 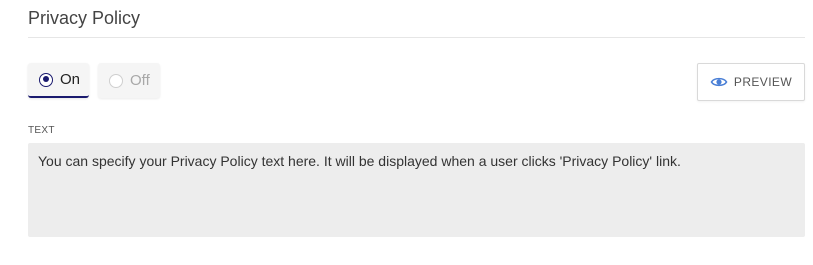 I want to click on radio-off-label: Off, so click(x=140, y=80).